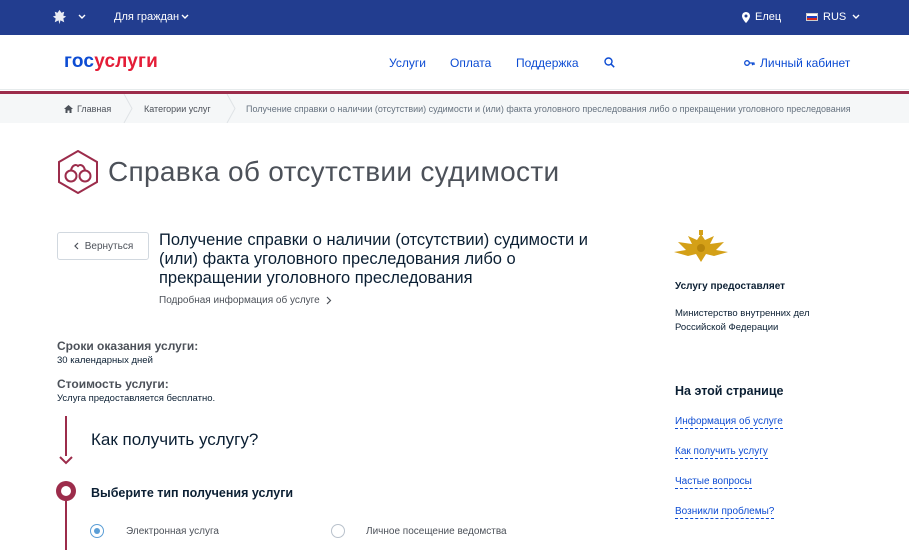  Describe the element at coordinates (79, 61) in the screenshot. I see `logo-part-gos: гос` at that location.